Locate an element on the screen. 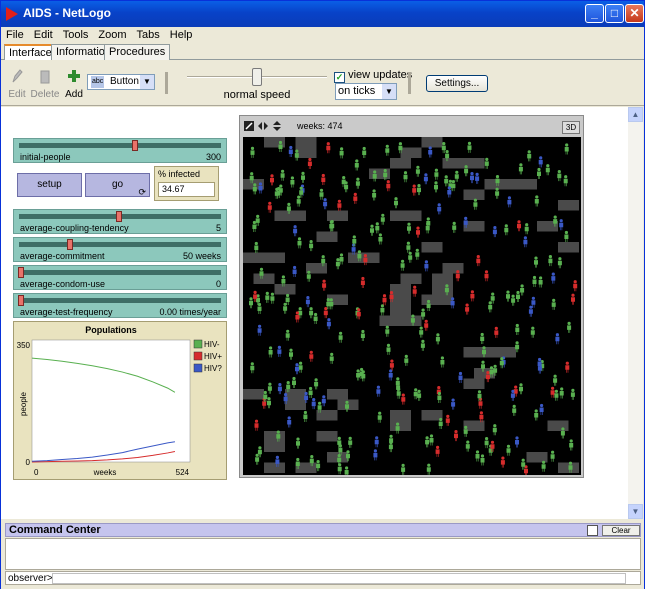  view-updates: ✓ view updates is located at coordinates (373, 76).